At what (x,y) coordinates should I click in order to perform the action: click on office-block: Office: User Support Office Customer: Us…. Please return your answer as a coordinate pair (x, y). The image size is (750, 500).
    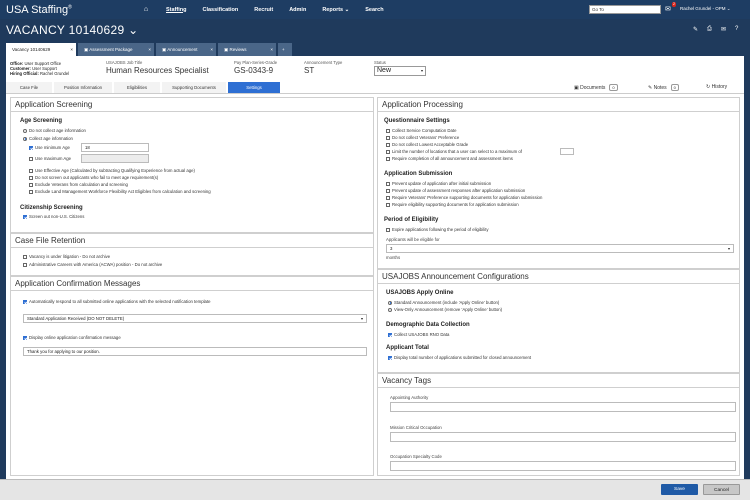
    Looking at the image, I should click on (40, 69).